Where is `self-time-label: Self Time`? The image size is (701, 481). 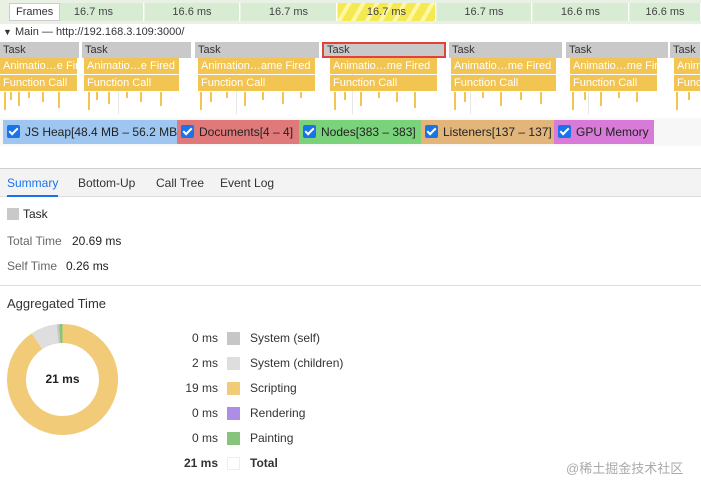 self-time-label: Self Time is located at coordinates (32, 266).